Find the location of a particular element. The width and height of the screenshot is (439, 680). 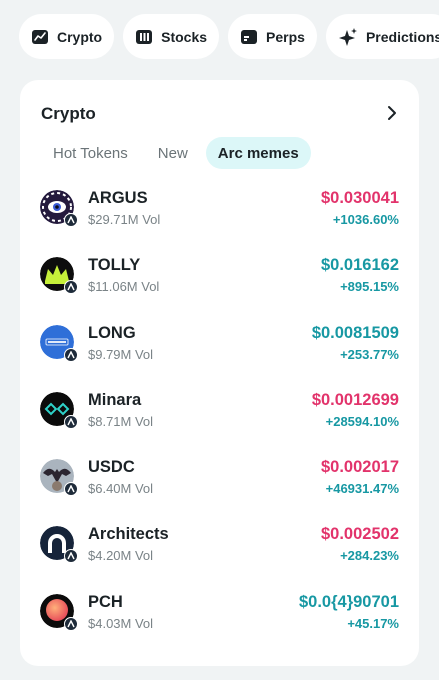

token-row: TOLLY $11.06M Vol $0.016162 +895.15% is located at coordinates (219, 280).